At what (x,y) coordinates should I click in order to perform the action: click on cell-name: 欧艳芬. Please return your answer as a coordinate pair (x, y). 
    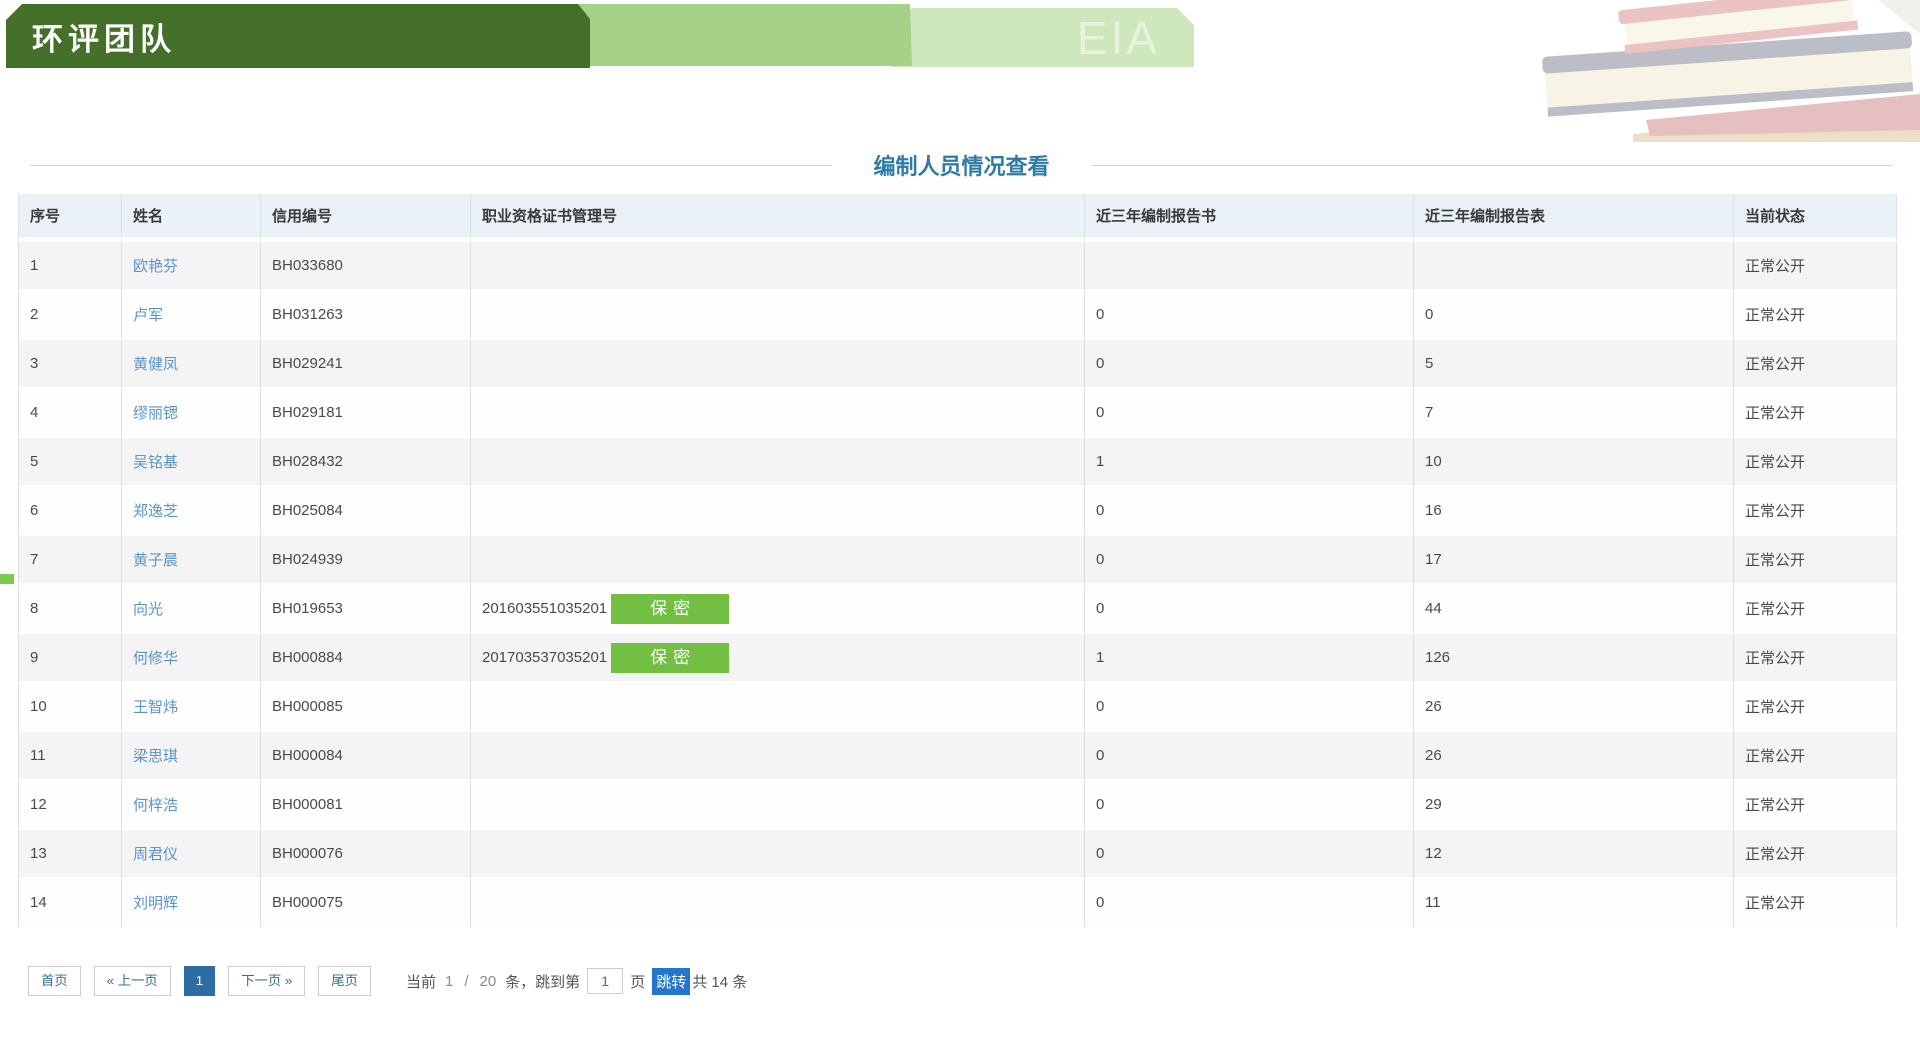
    Looking at the image, I should click on (191, 266).